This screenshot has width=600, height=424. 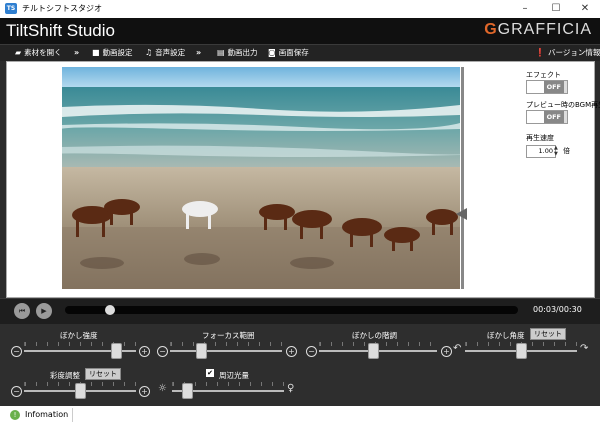 What do you see at coordinates (201, 351) in the screenshot?
I see `focus-range-thumb` at bounding box center [201, 351].